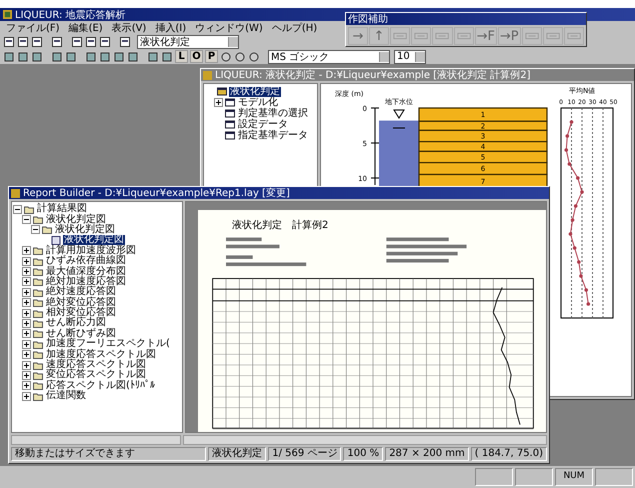  What do you see at coordinates (508, 454) in the screenshot?
I see `status-field: ( 184.7, 75.0)` at bounding box center [508, 454].